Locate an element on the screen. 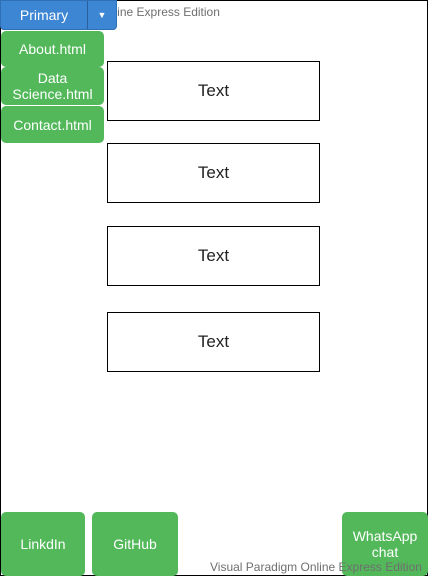  linkedin-button: LinkdIn is located at coordinates (43, 544).